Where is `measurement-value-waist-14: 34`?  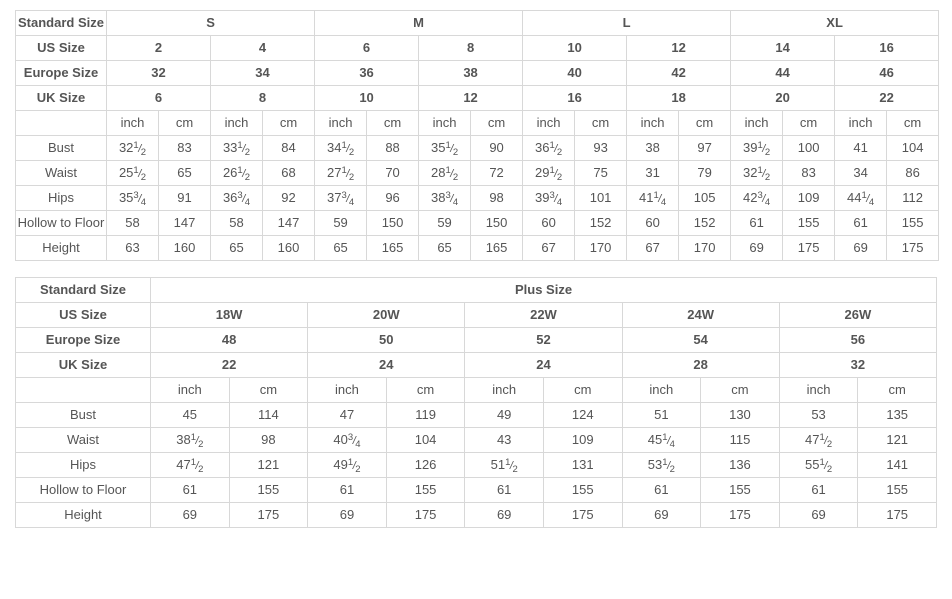
measurement-value-waist-14: 34 is located at coordinates (861, 173).